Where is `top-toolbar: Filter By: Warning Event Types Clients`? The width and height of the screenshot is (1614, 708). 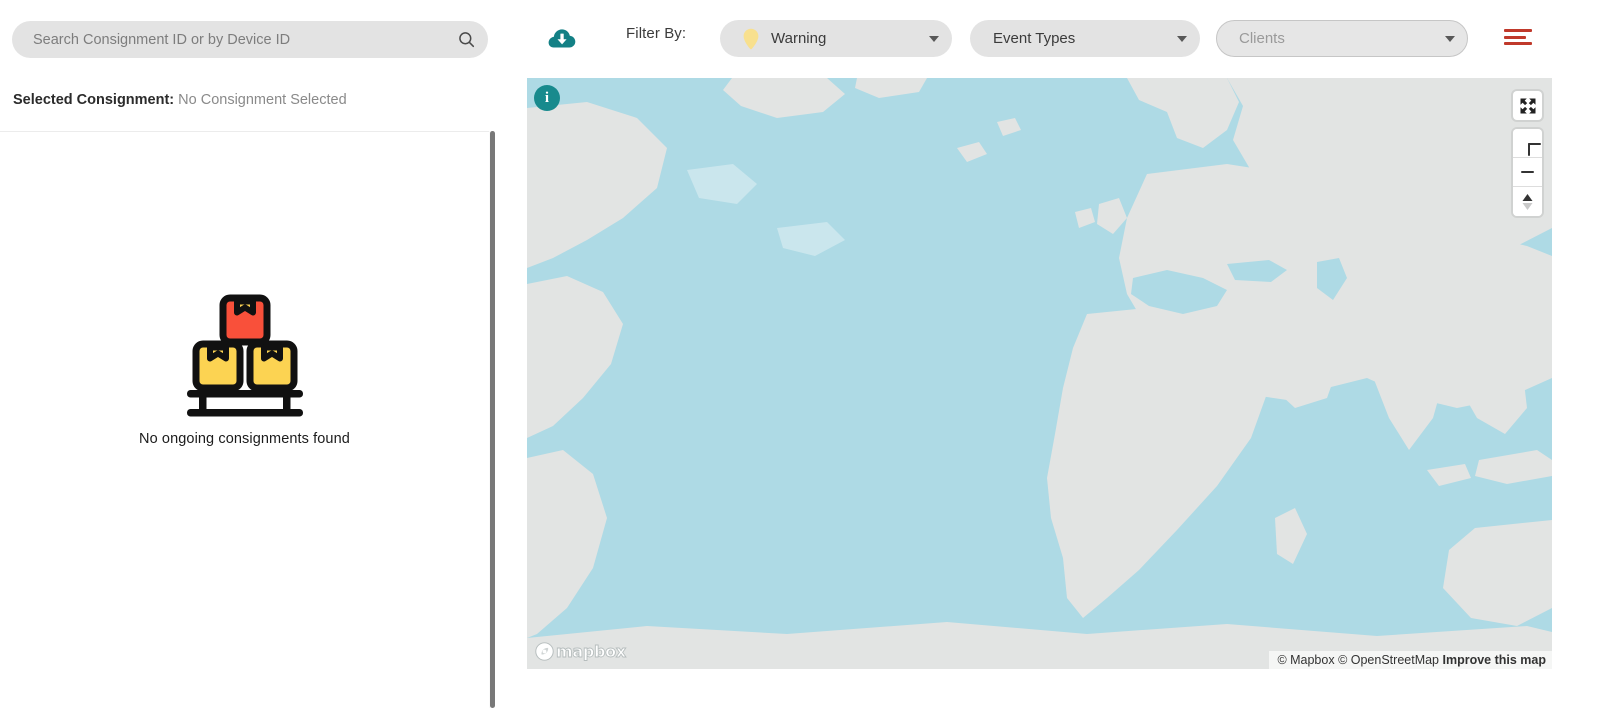 top-toolbar: Filter By: Warning Event Types Clients is located at coordinates (807, 37).